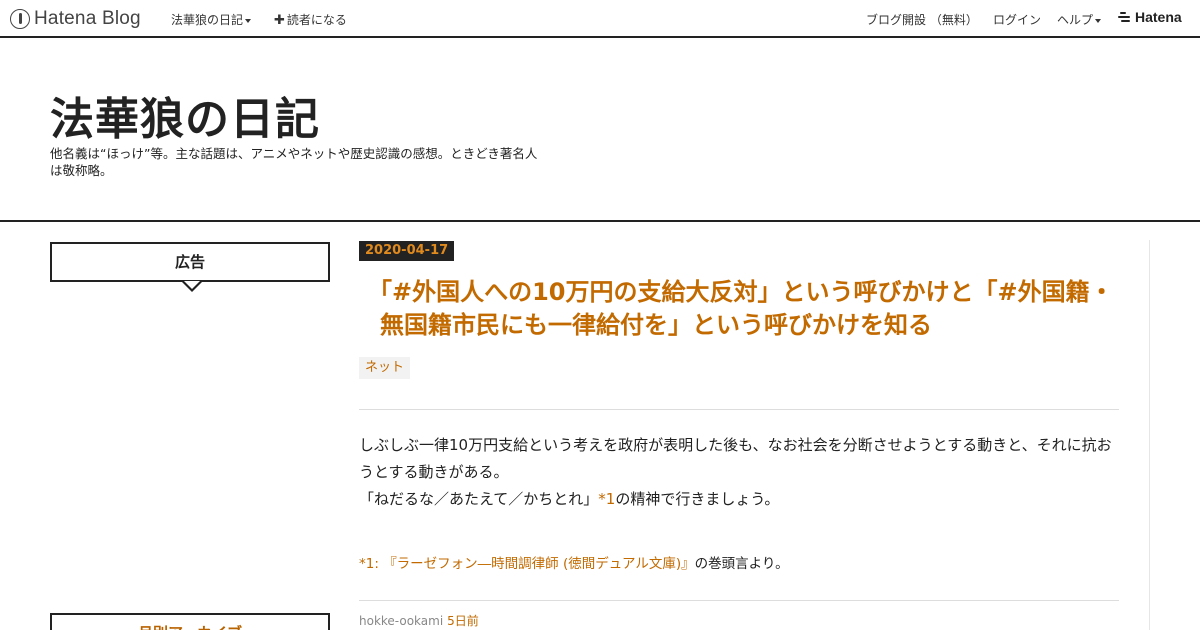  What do you see at coordinates (463, 621) in the screenshot?
I see `time-ago-link: 5日前` at bounding box center [463, 621].